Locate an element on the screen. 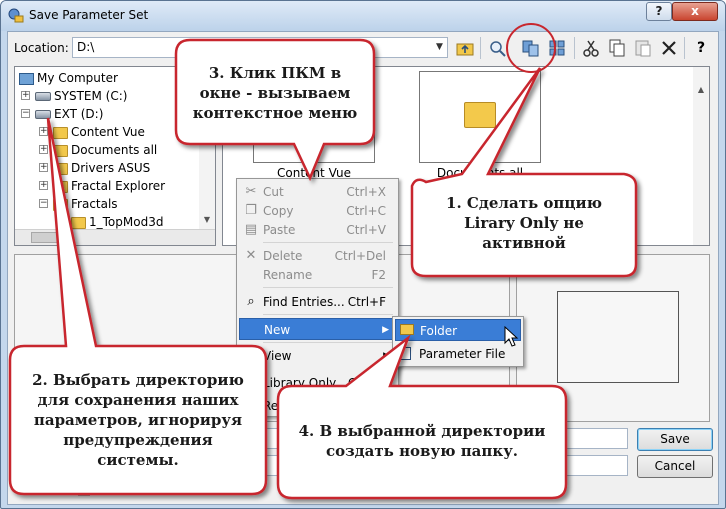 The height and width of the screenshot is (509, 726). cut-icon is located at coordinates (591, 48).